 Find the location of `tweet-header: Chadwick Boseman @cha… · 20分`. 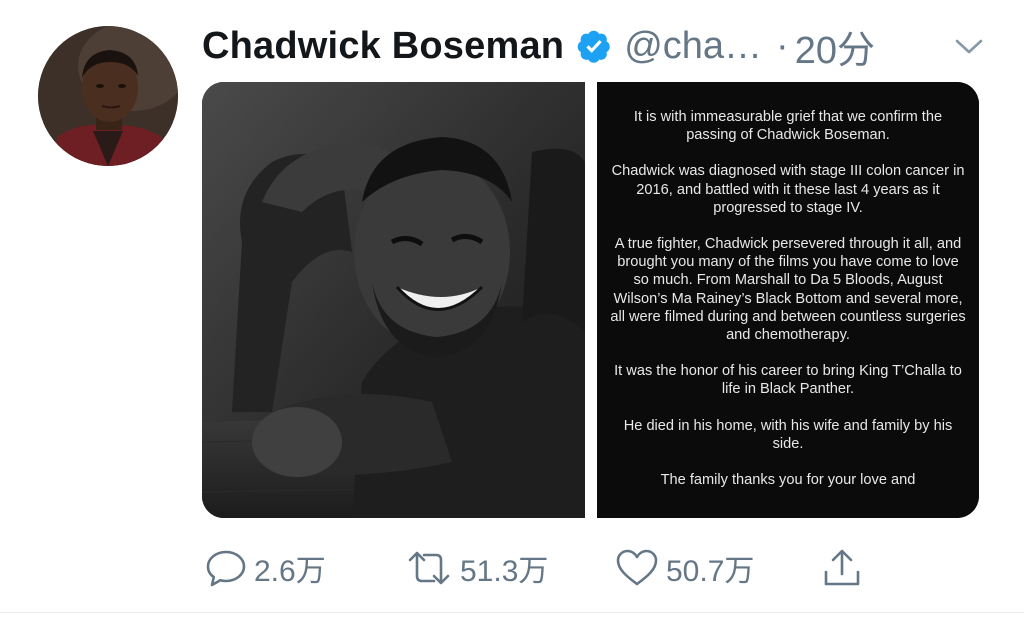

tweet-header: Chadwick Boseman @cha… · 20分 is located at coordinates (602, 46).